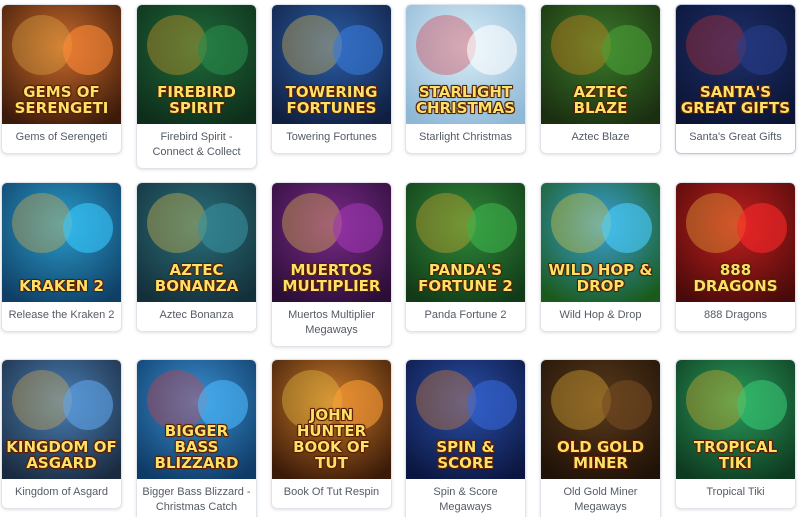 This screenshot has width=800, height=517. Describe the element at coordinates (331, 64) in the screenshot. I see `game-thumbnail: Towering Fortunes` at that location.